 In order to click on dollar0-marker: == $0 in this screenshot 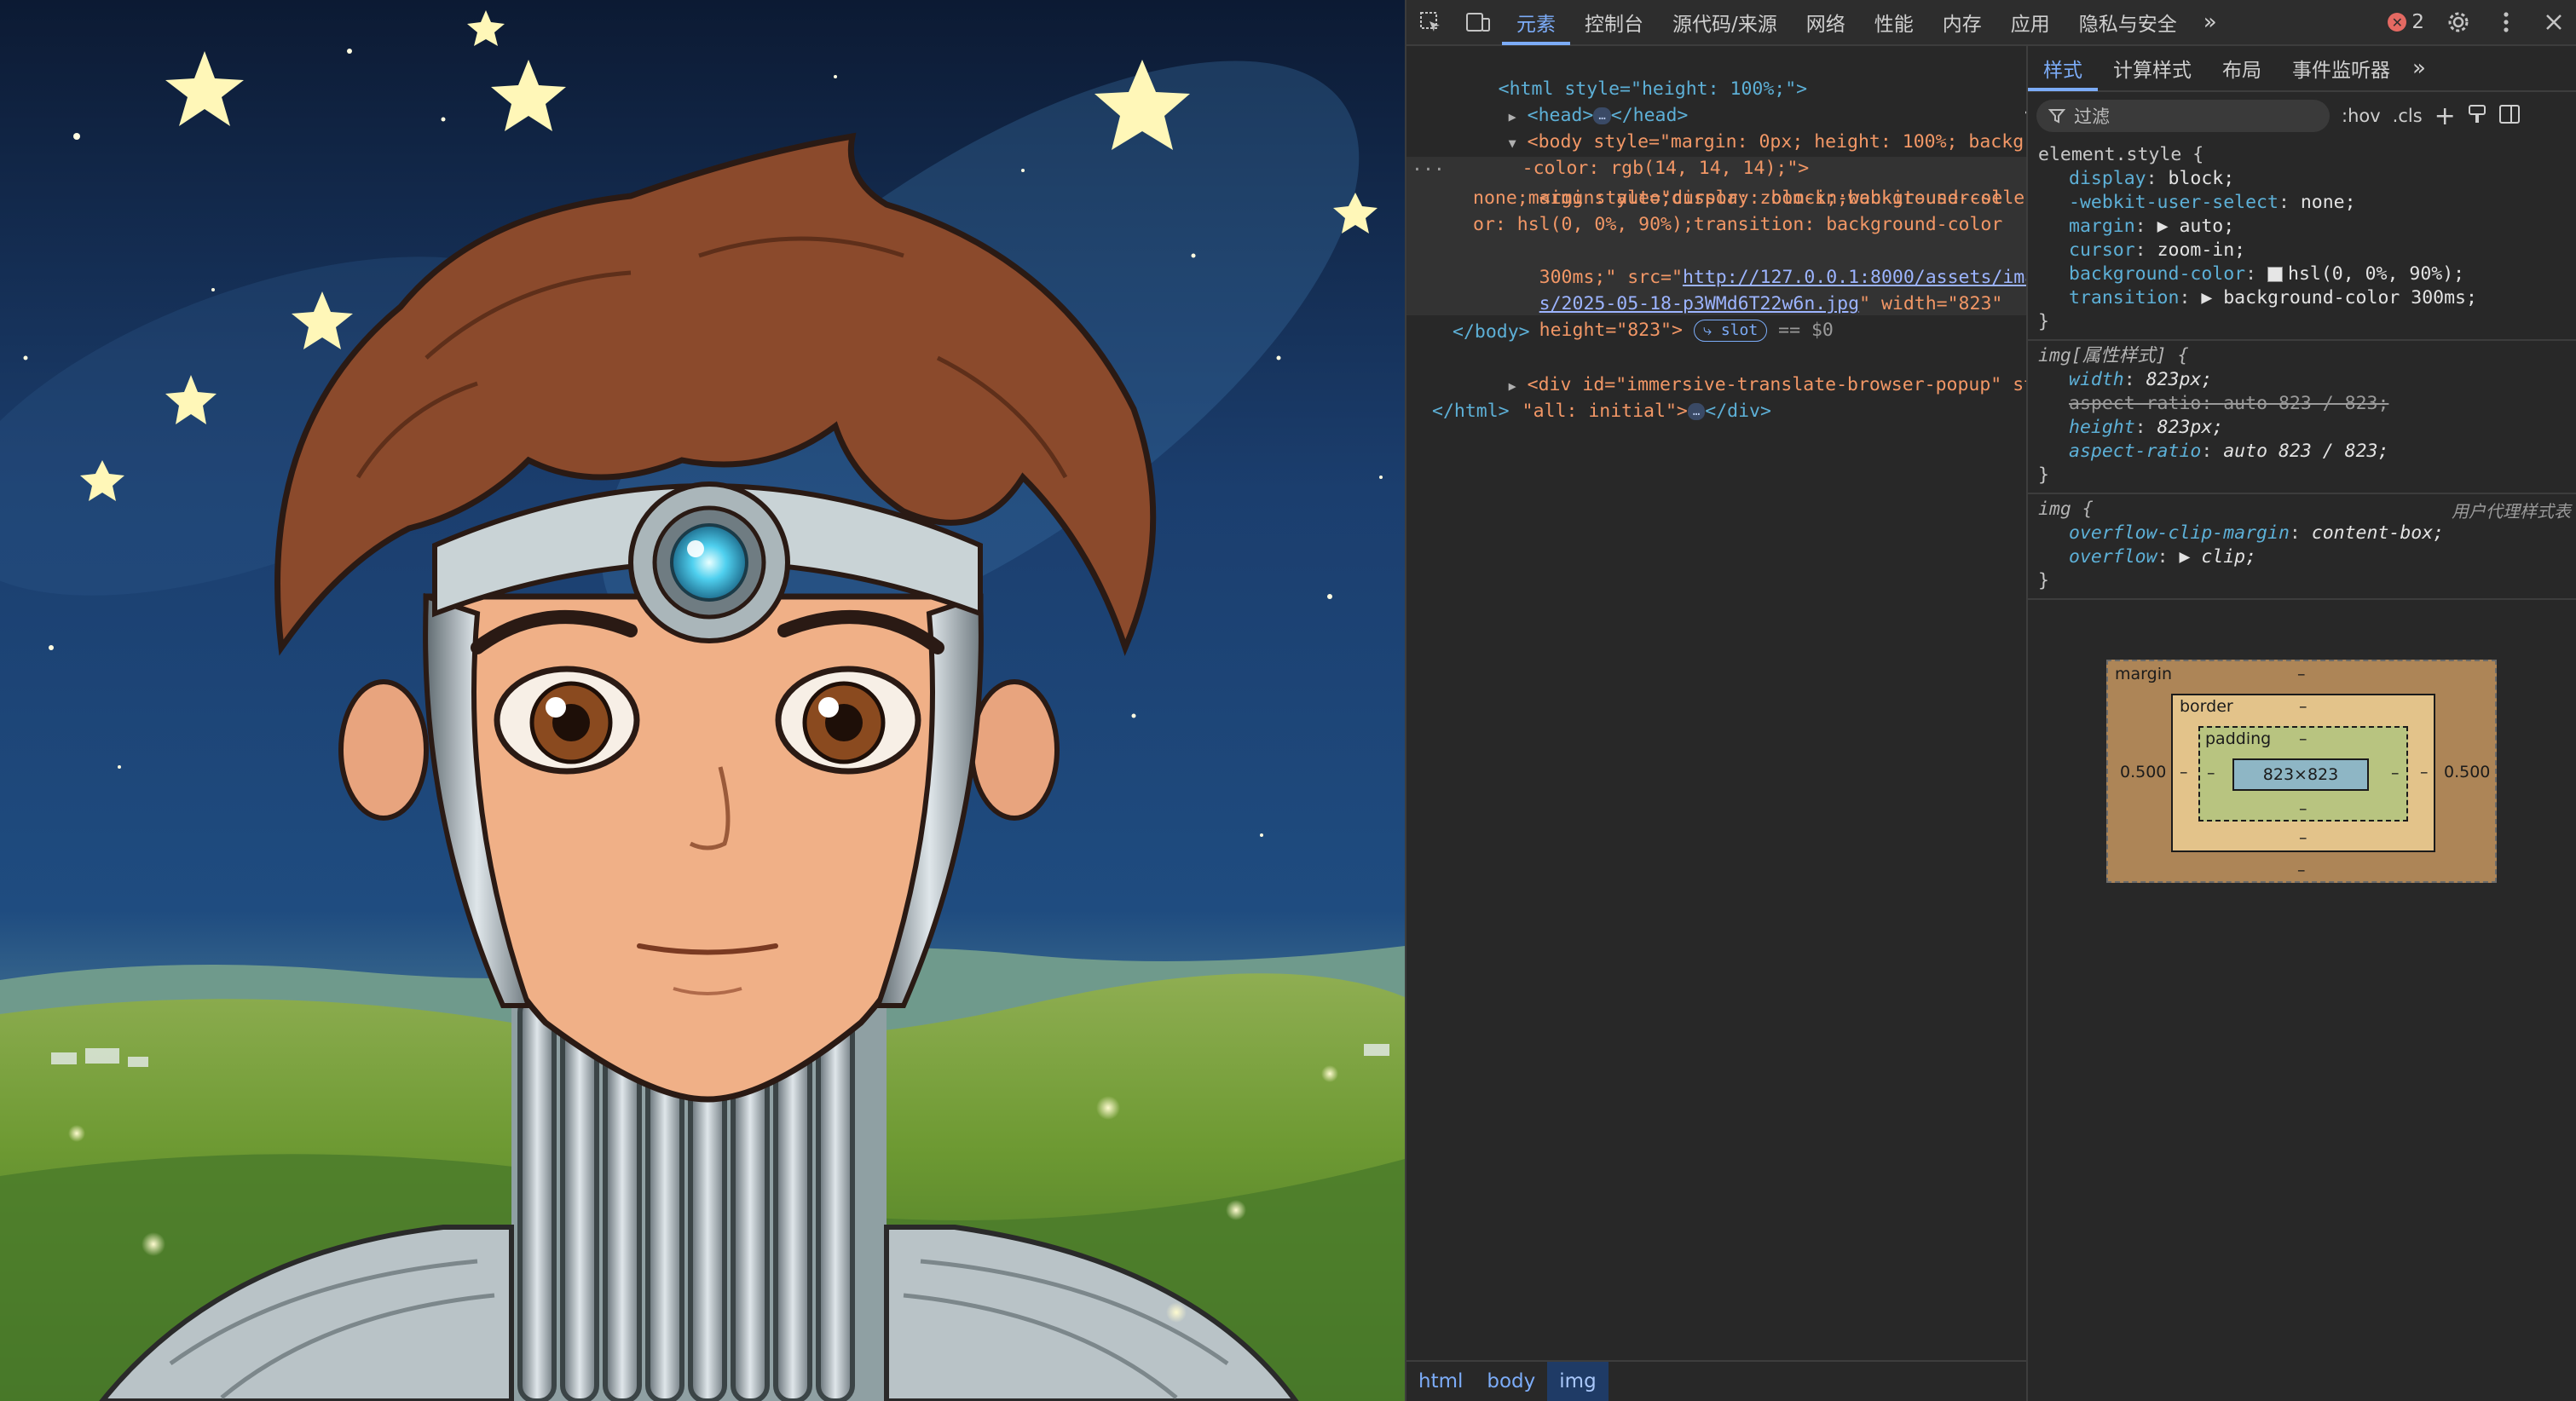, I will do `click(1806, 330)`.